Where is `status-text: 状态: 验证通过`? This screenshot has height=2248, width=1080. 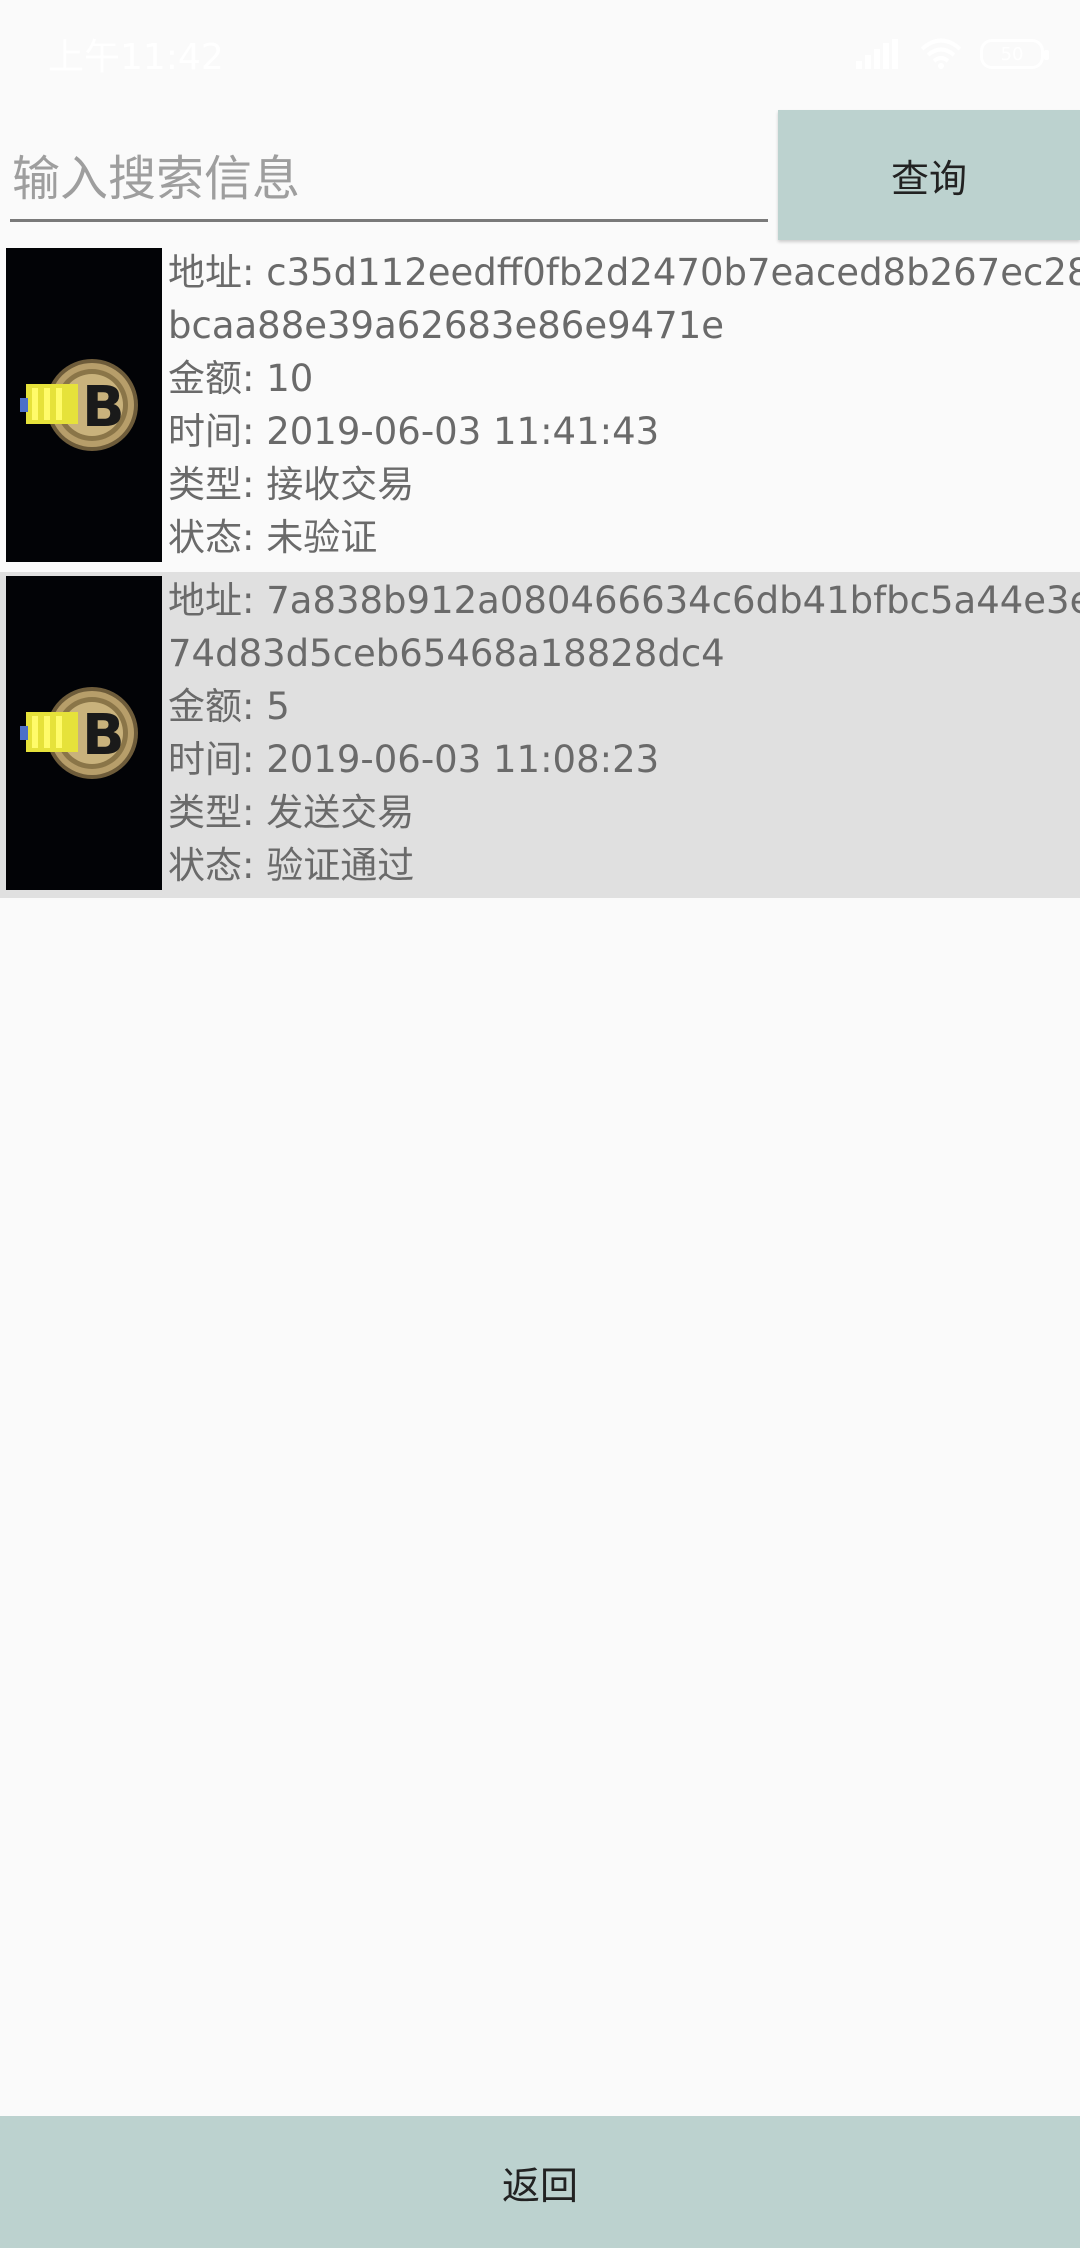
status-text: 状态: 验证通过 is located at coordinates (291, 865).